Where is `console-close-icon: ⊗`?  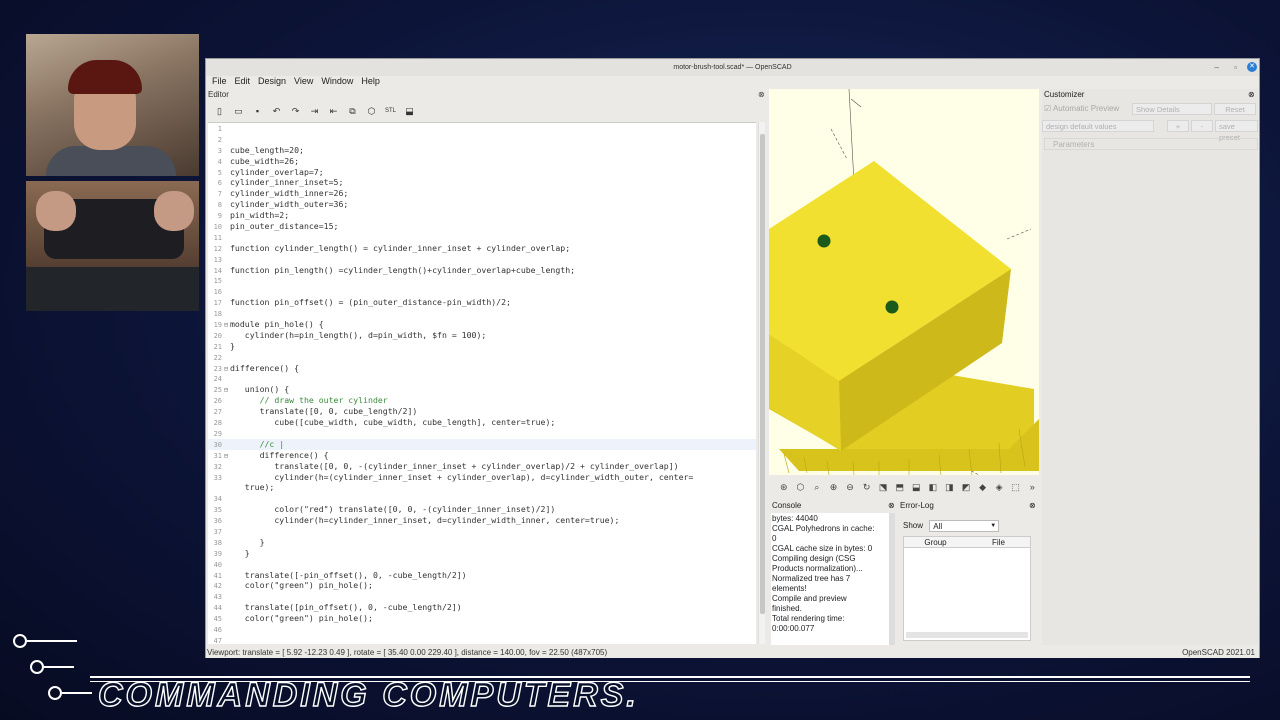 console-close-icon: ⊗ is located at coordinates (891, 505).